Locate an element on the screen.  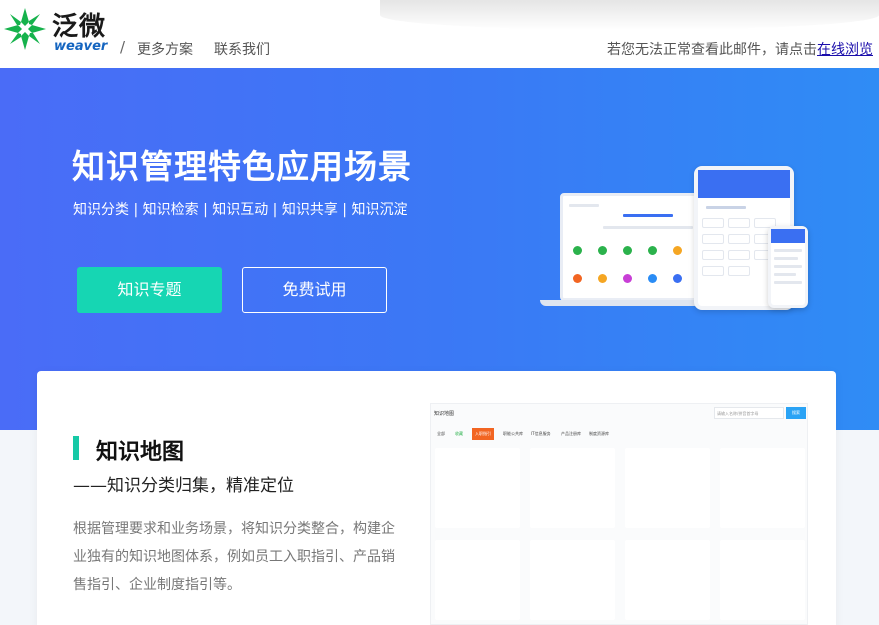
mock-tab-active: 入职指引 is located at coordinates (483, 434).